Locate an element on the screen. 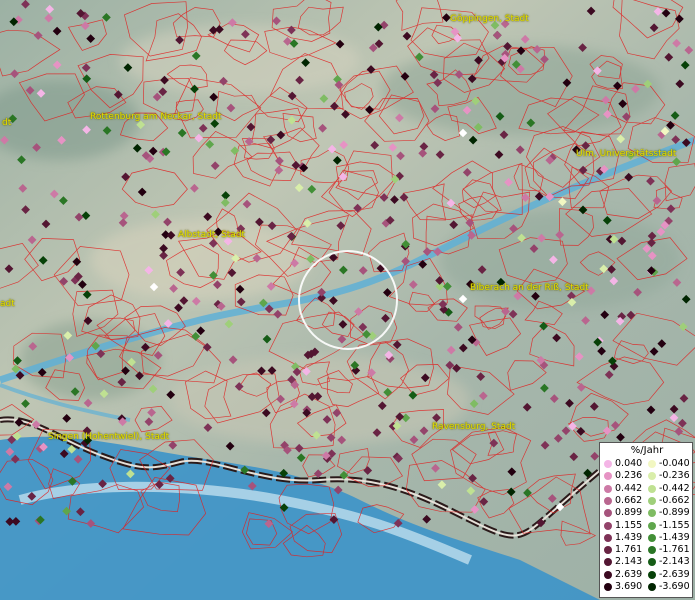  legend-entry: -2.639 is located at coordinates (669, 575).